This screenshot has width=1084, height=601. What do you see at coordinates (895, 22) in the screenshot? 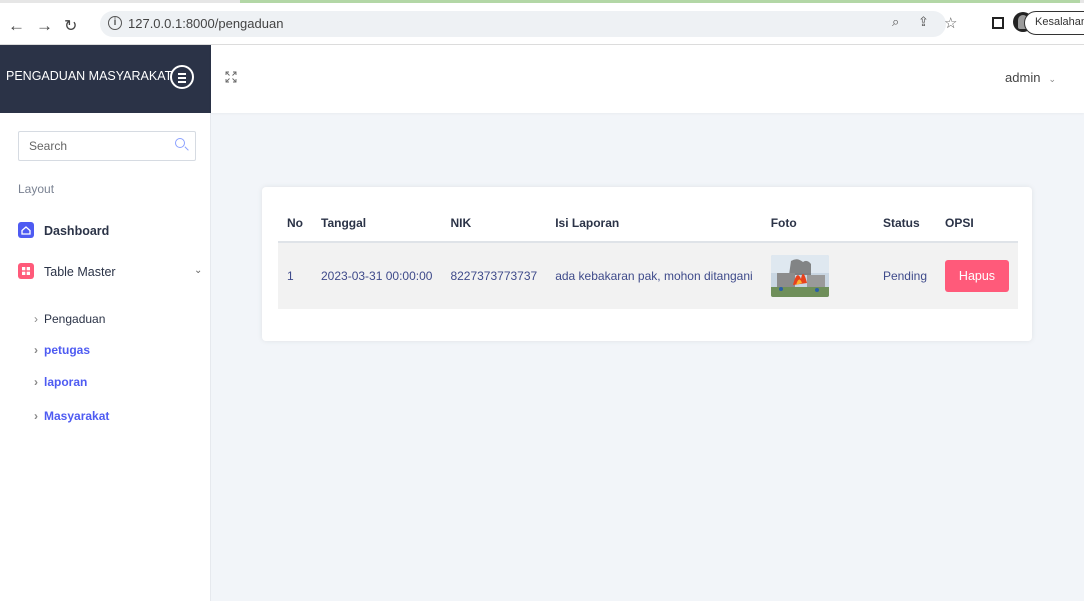
I see `zoom-icon: ⌕` at bounding box center [895, 22].